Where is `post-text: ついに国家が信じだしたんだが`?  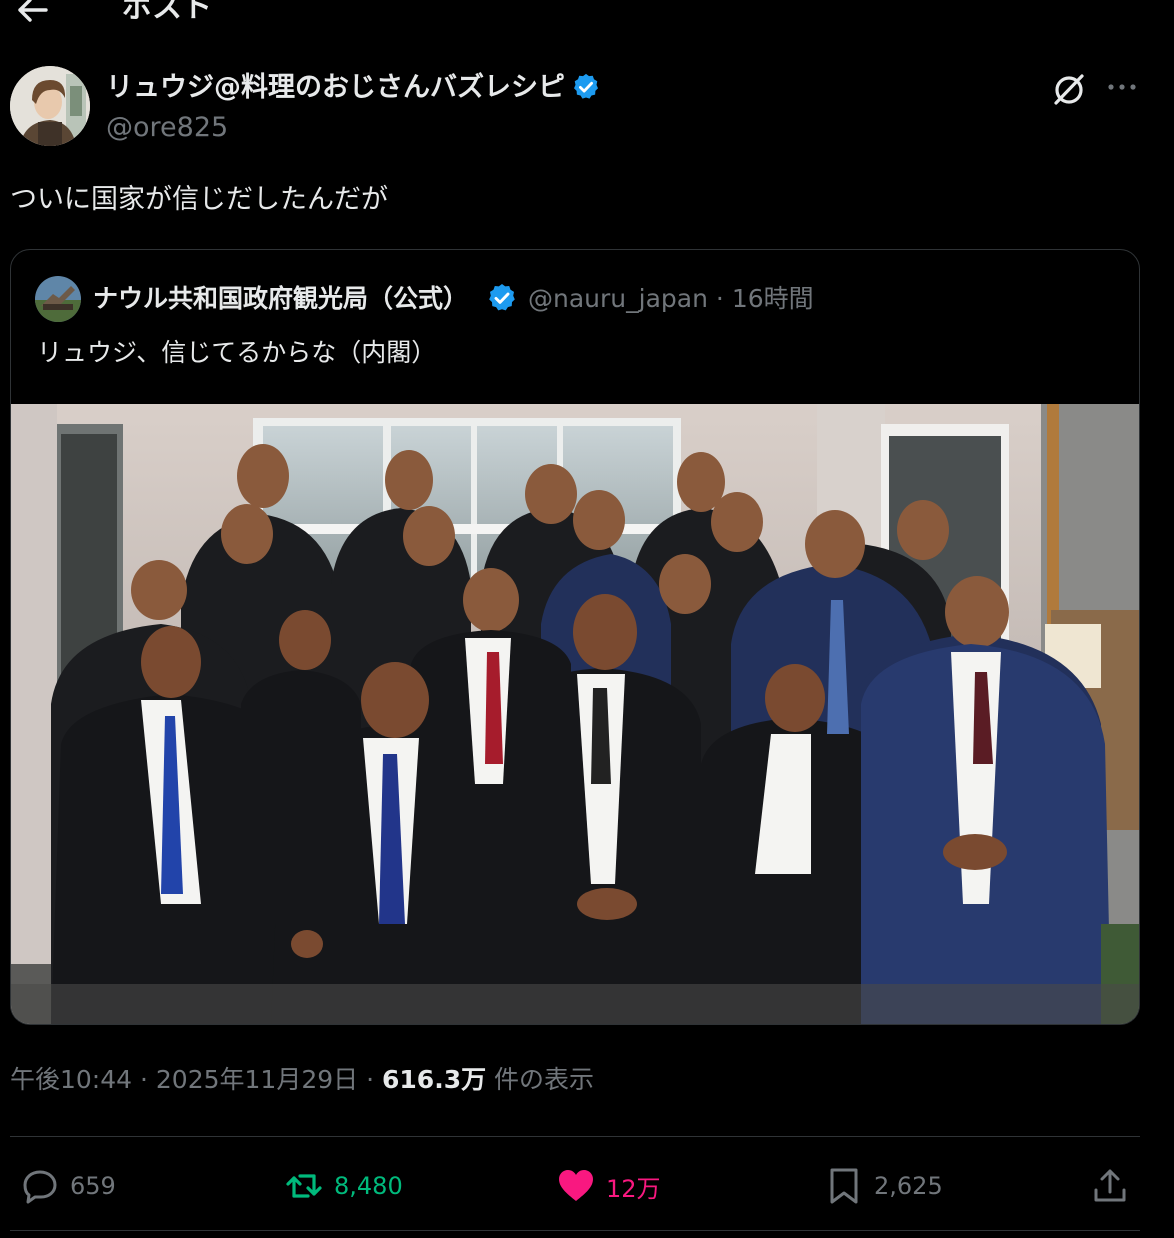 post-text: ついに国家が信じだしたんだが is located at coordinates (199, 199).